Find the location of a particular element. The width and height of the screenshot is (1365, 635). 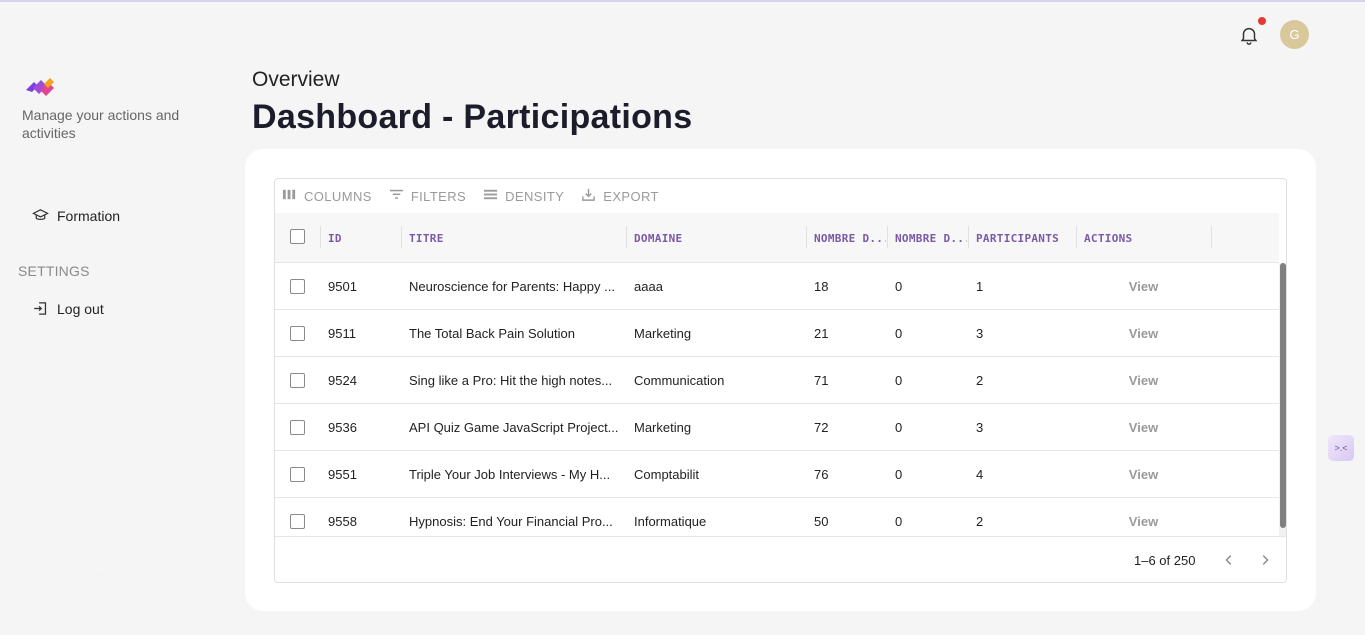

column-header-participants: PARTICIPANTS is located at coordinates (1022, 238).